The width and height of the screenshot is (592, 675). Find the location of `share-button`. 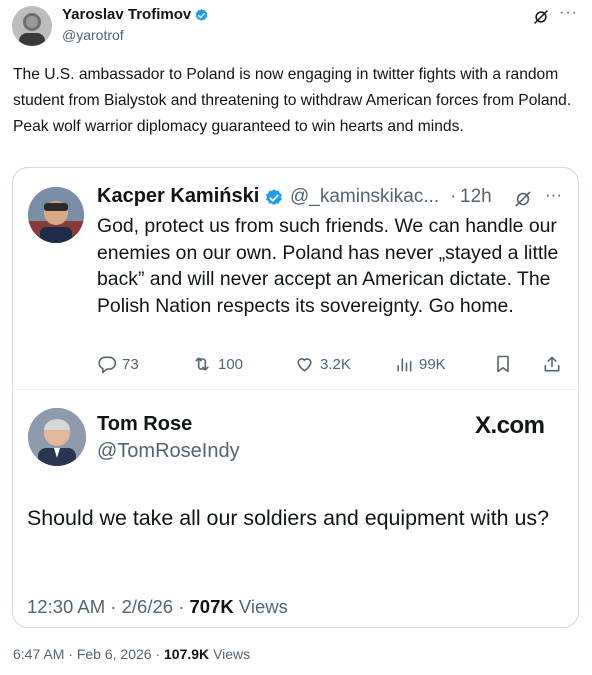

share-button is located at coordinates (552, 364).